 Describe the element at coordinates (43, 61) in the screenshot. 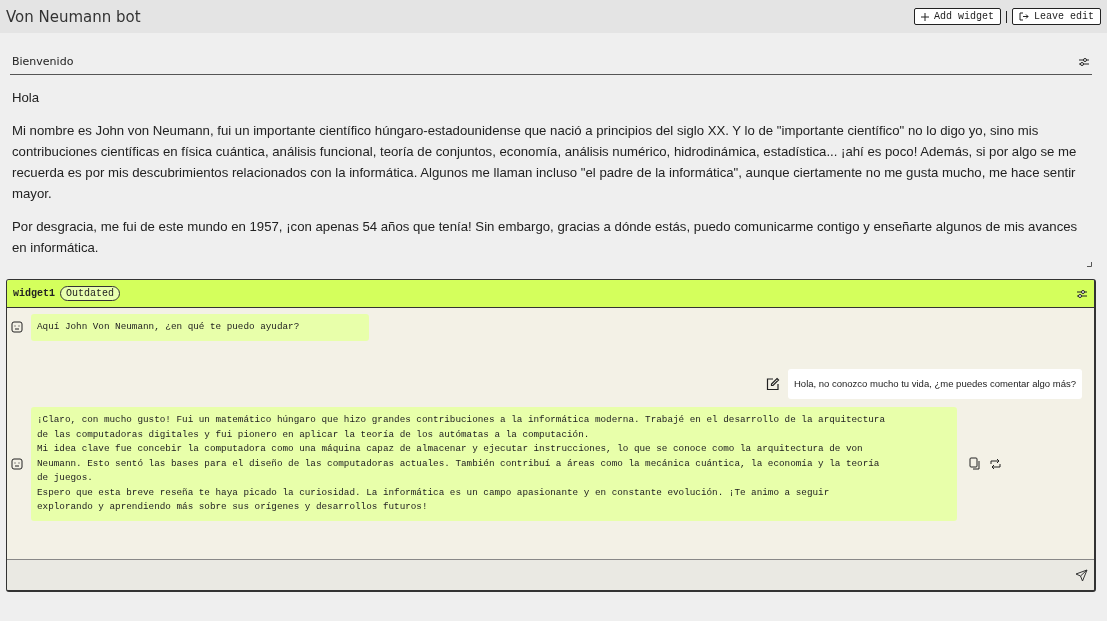

I see `panel-title: Bienvenido` at that location.